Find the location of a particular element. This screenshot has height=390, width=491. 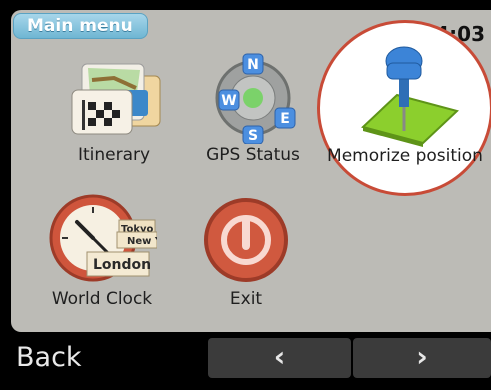

back-button: Back is located at coordinates (49, 358).